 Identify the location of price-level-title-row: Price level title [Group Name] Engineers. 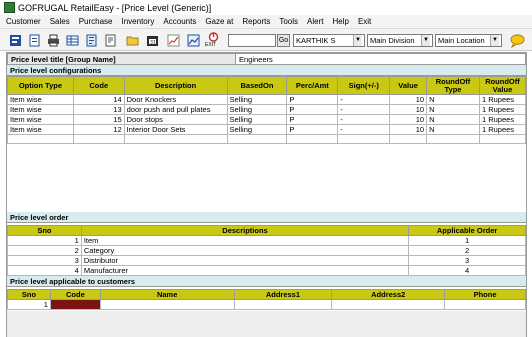
(266, 59).